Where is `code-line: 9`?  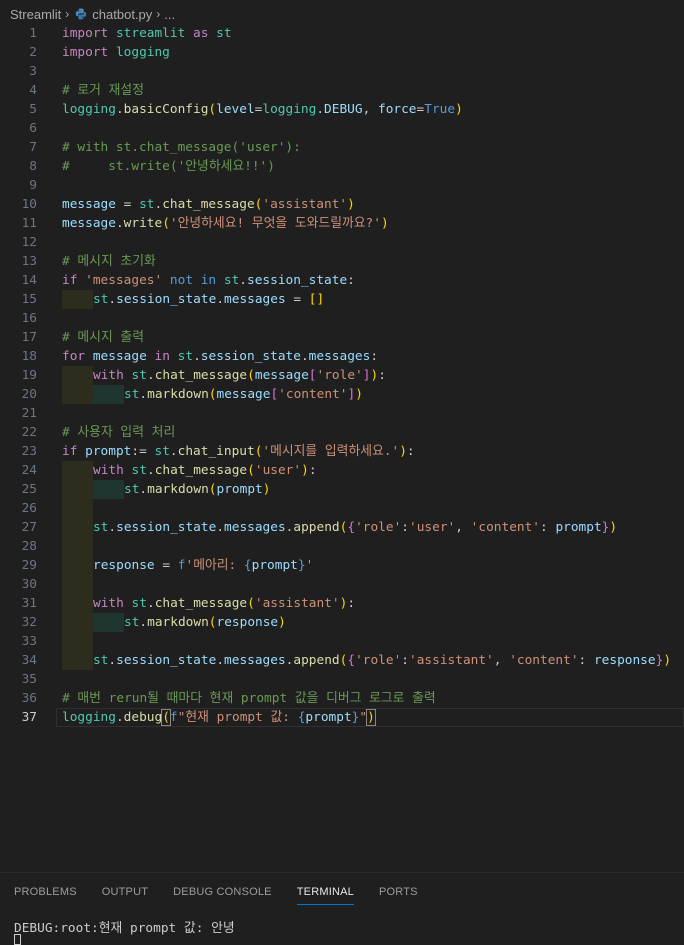
code-line: 9 is located at coordinates (342, 185).